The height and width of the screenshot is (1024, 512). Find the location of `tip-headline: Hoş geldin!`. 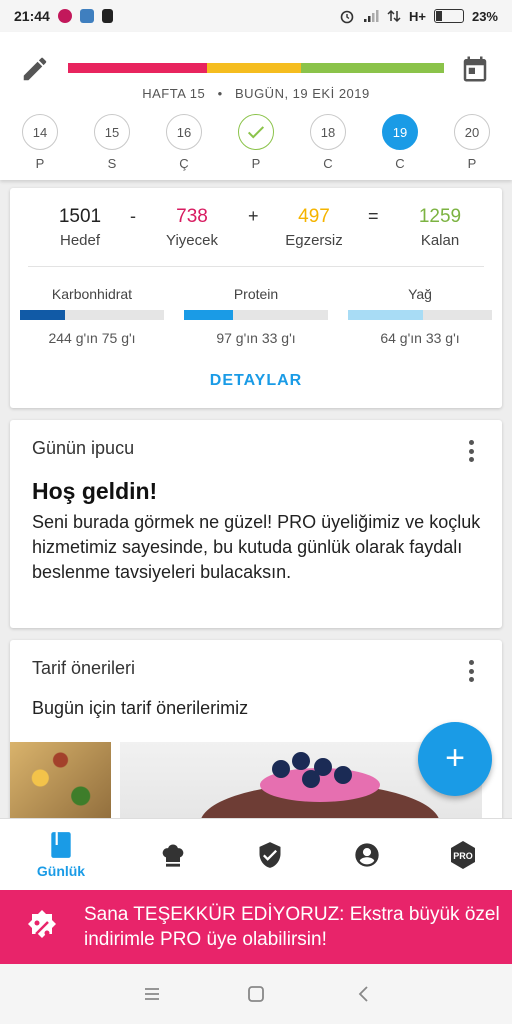

tip-headline: Hoş geldin! is located at coordinates (95, 491).